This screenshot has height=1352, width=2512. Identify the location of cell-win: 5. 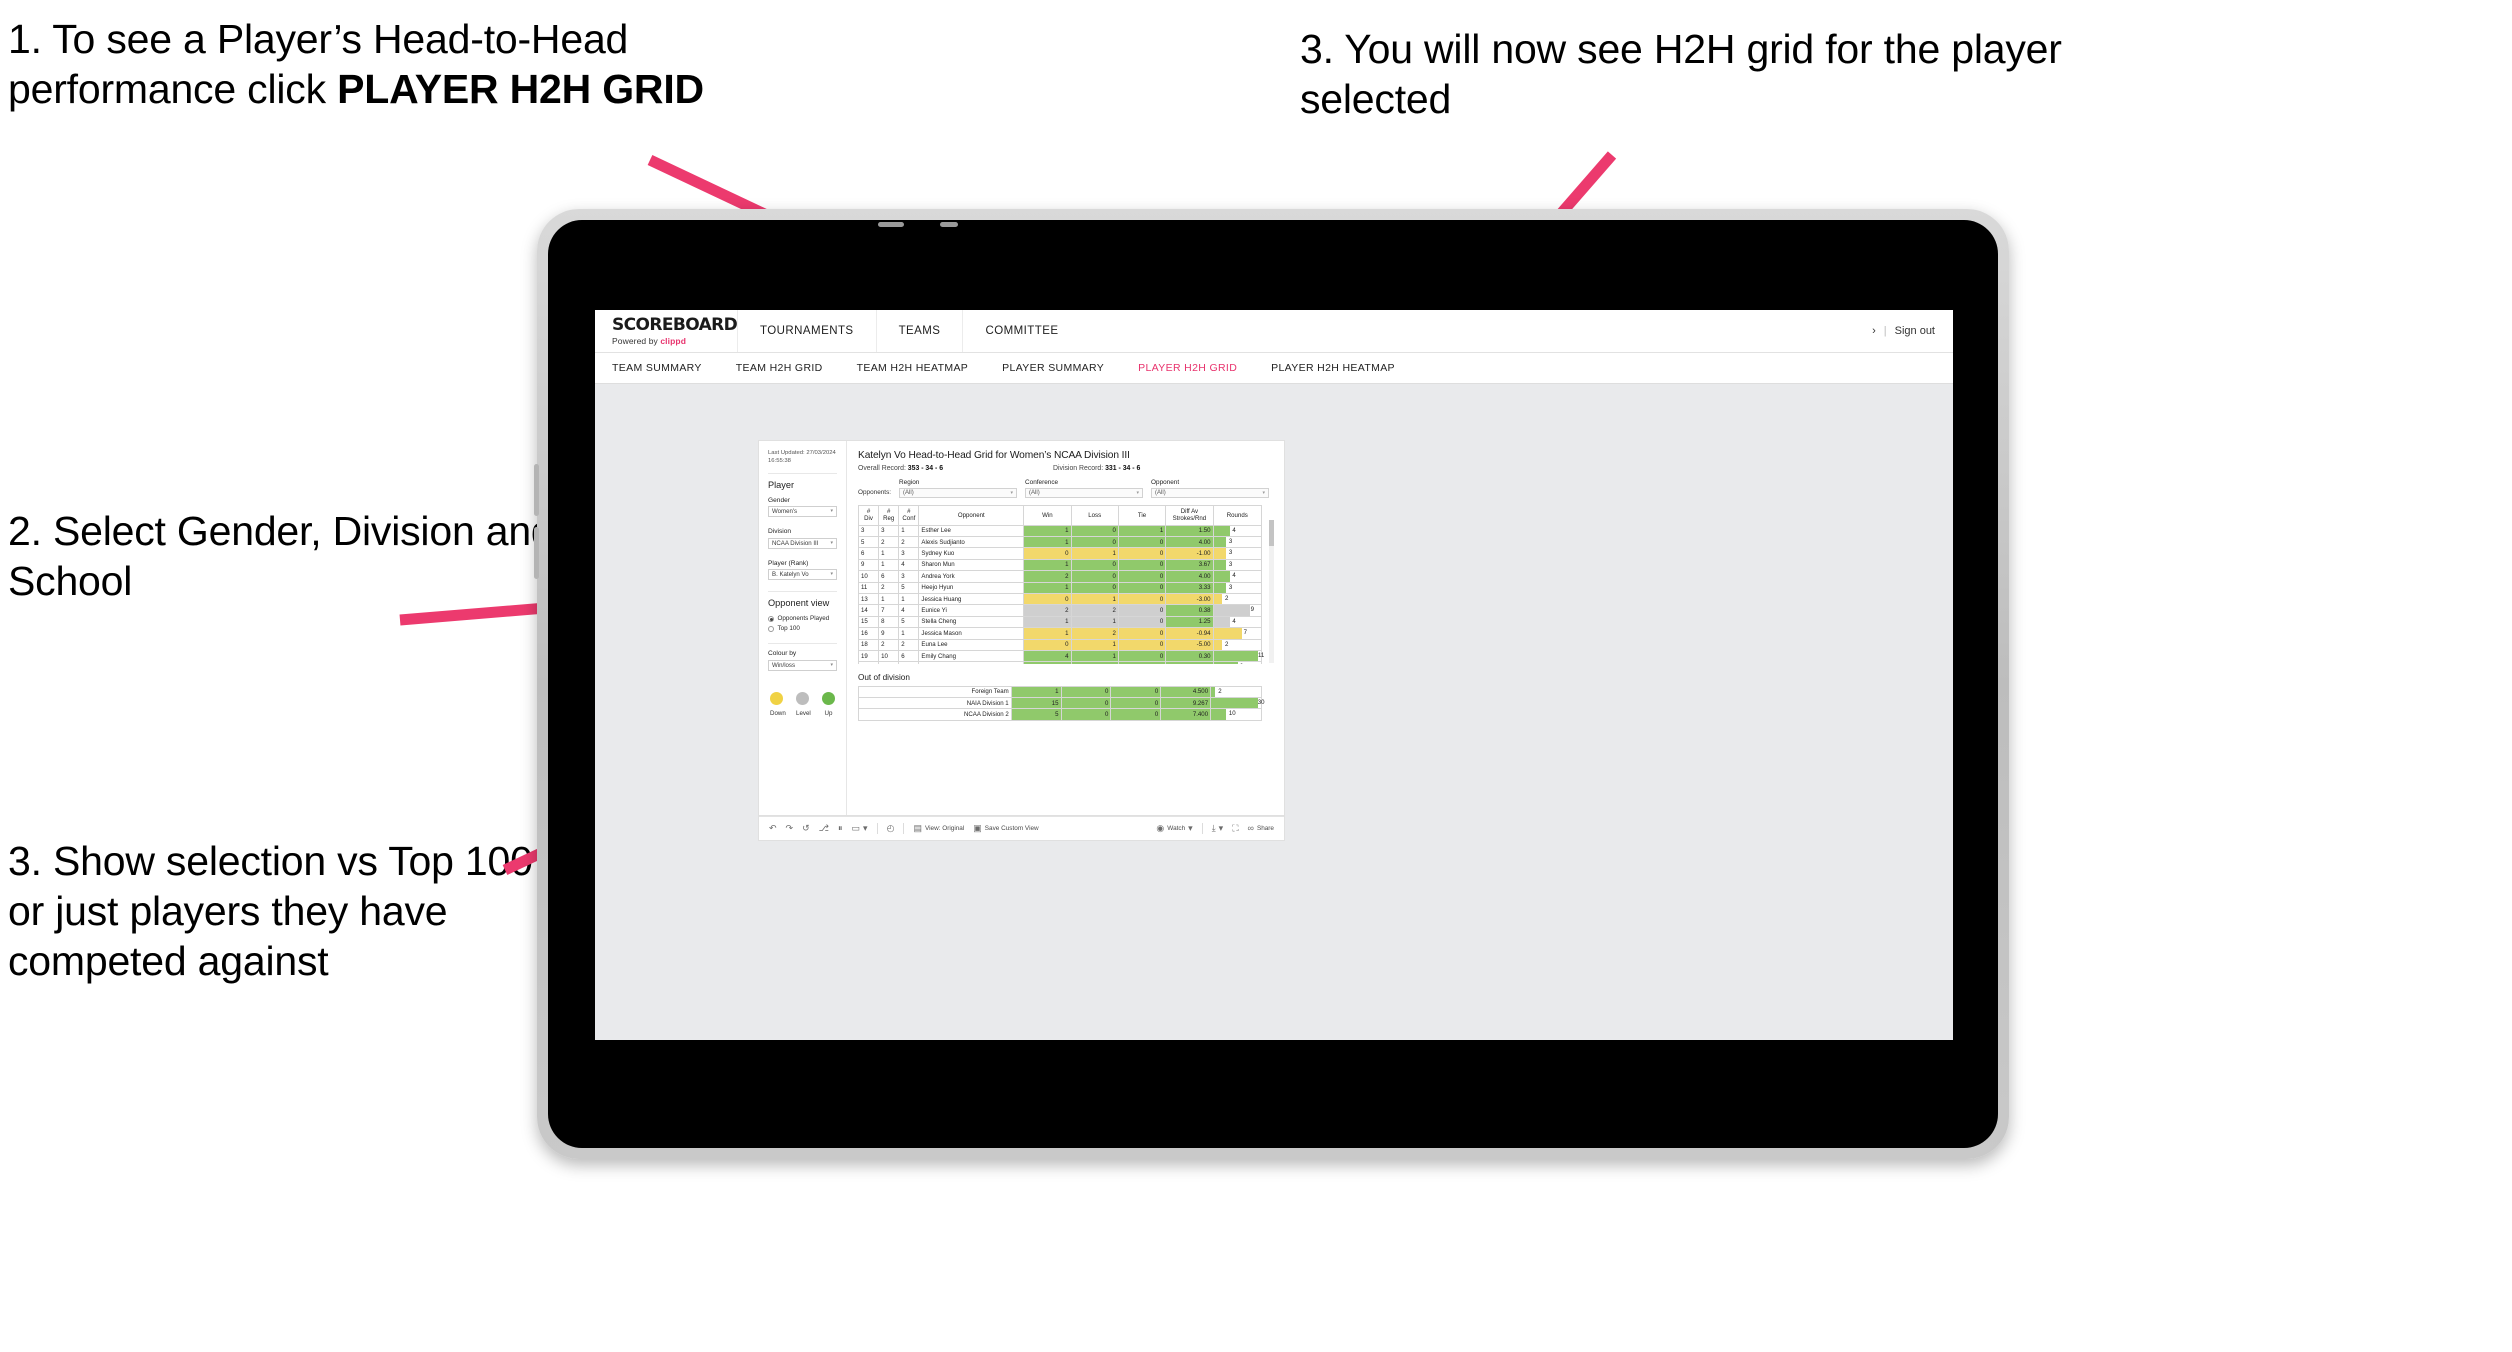
(1036, 714).